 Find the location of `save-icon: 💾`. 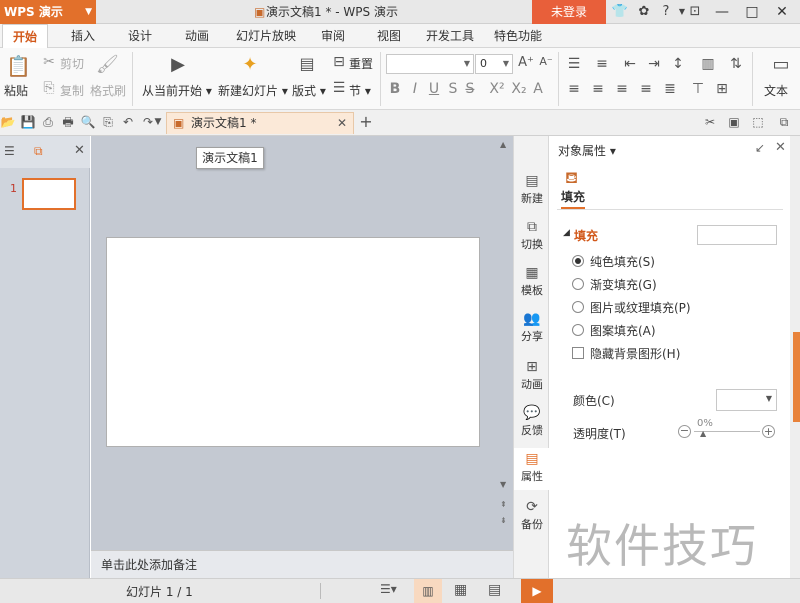

save-icon: 💾 is located at coordinates (28, 122).